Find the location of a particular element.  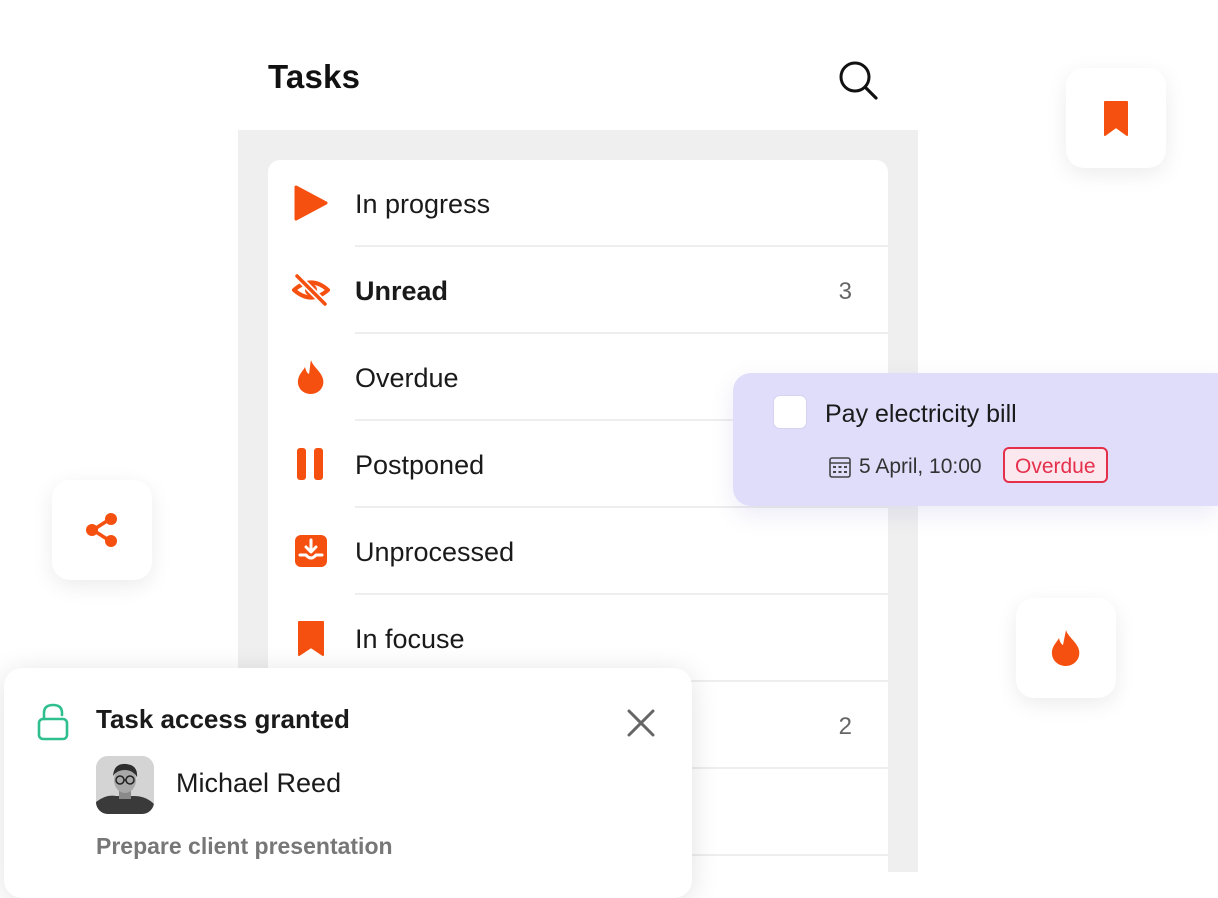

filter-label: Unprocessed is located at coordinates (435, 552).